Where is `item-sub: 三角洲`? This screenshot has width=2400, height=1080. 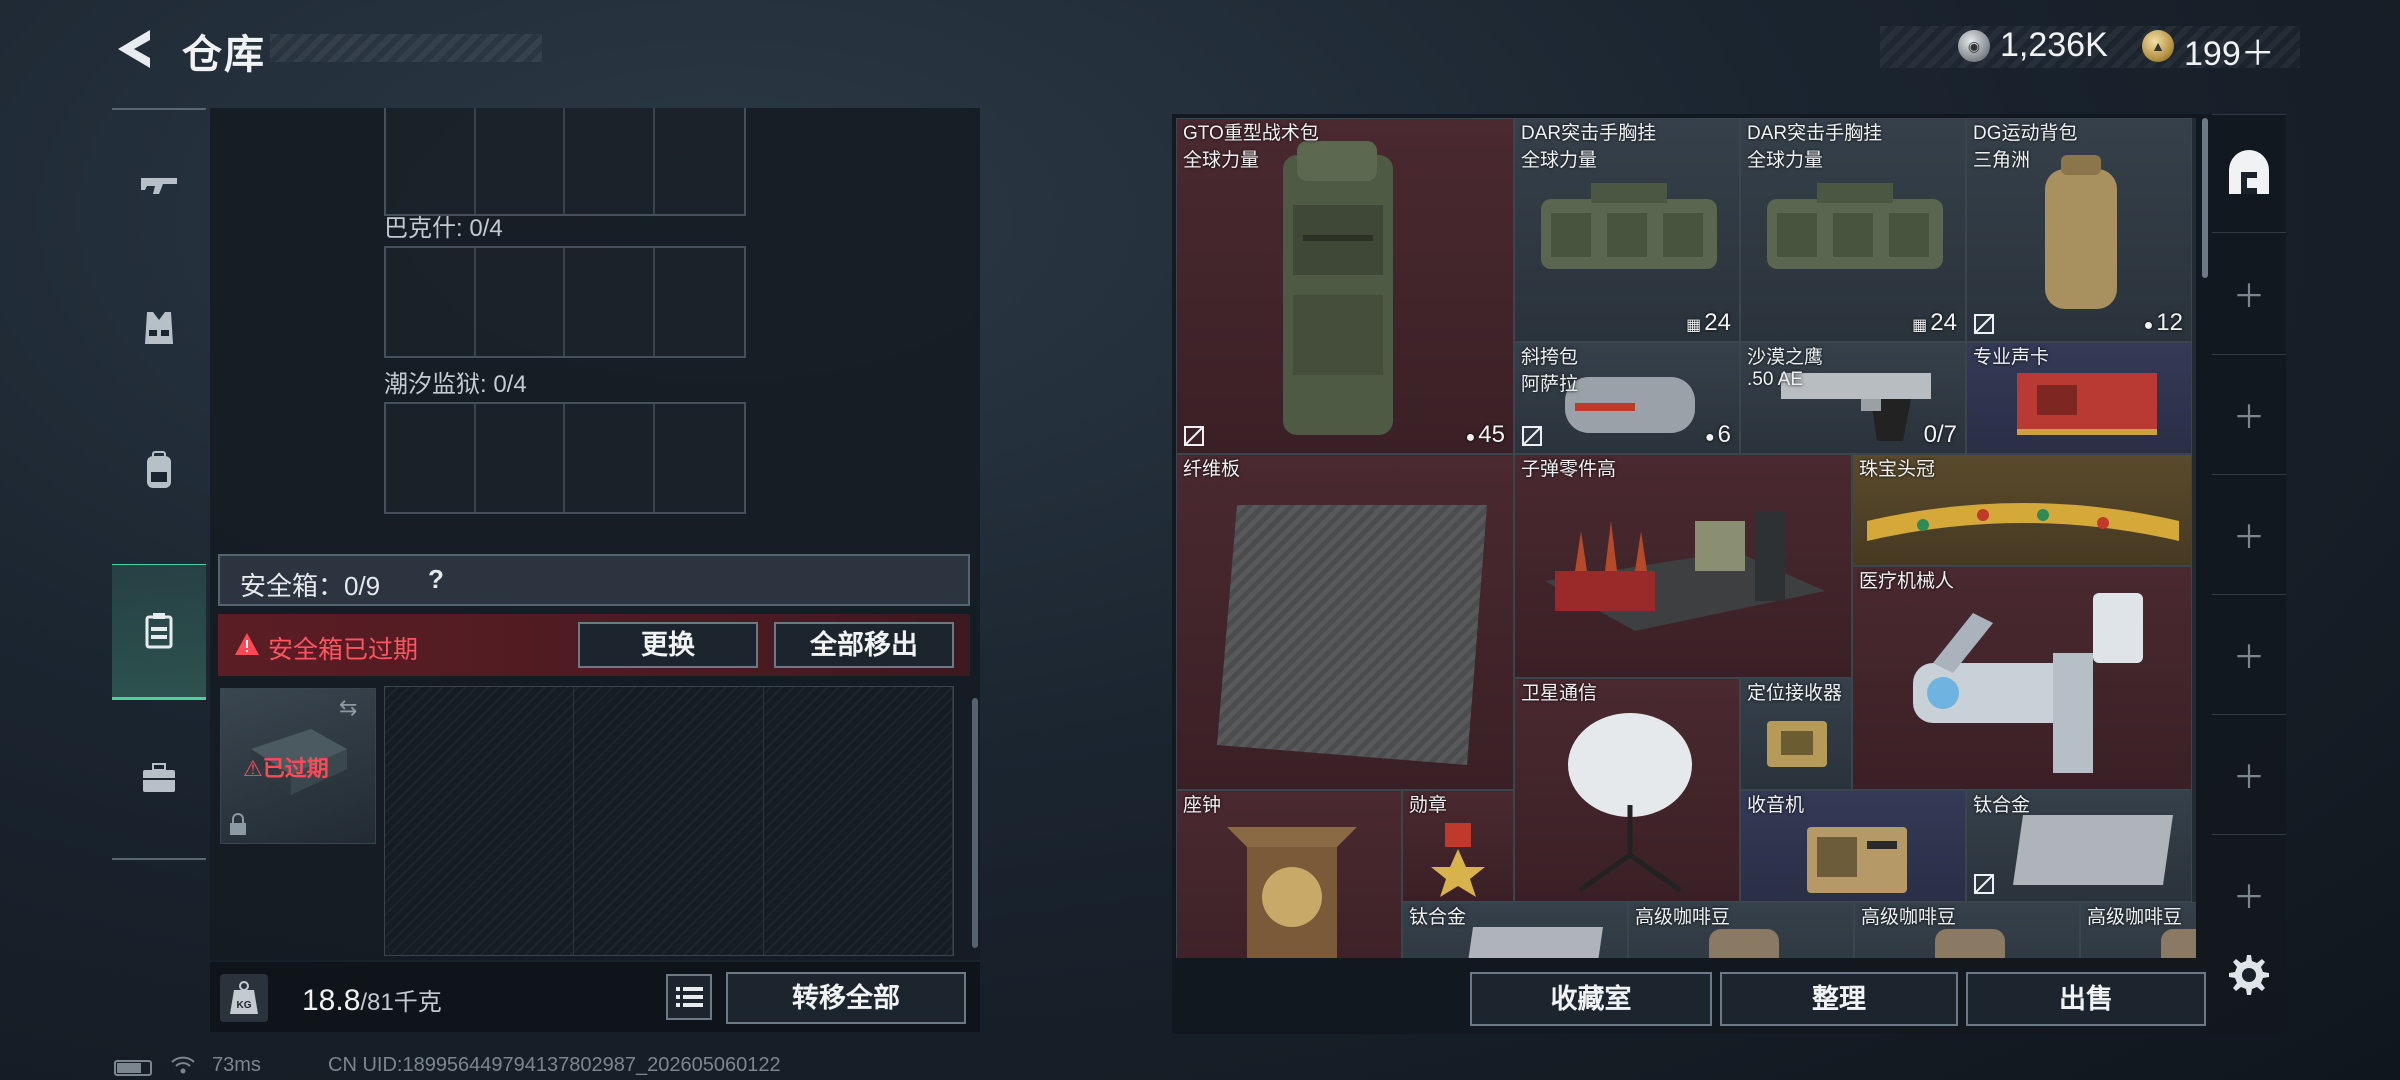
item-sub: 三角洲 is located at coordinates (2002, 160).